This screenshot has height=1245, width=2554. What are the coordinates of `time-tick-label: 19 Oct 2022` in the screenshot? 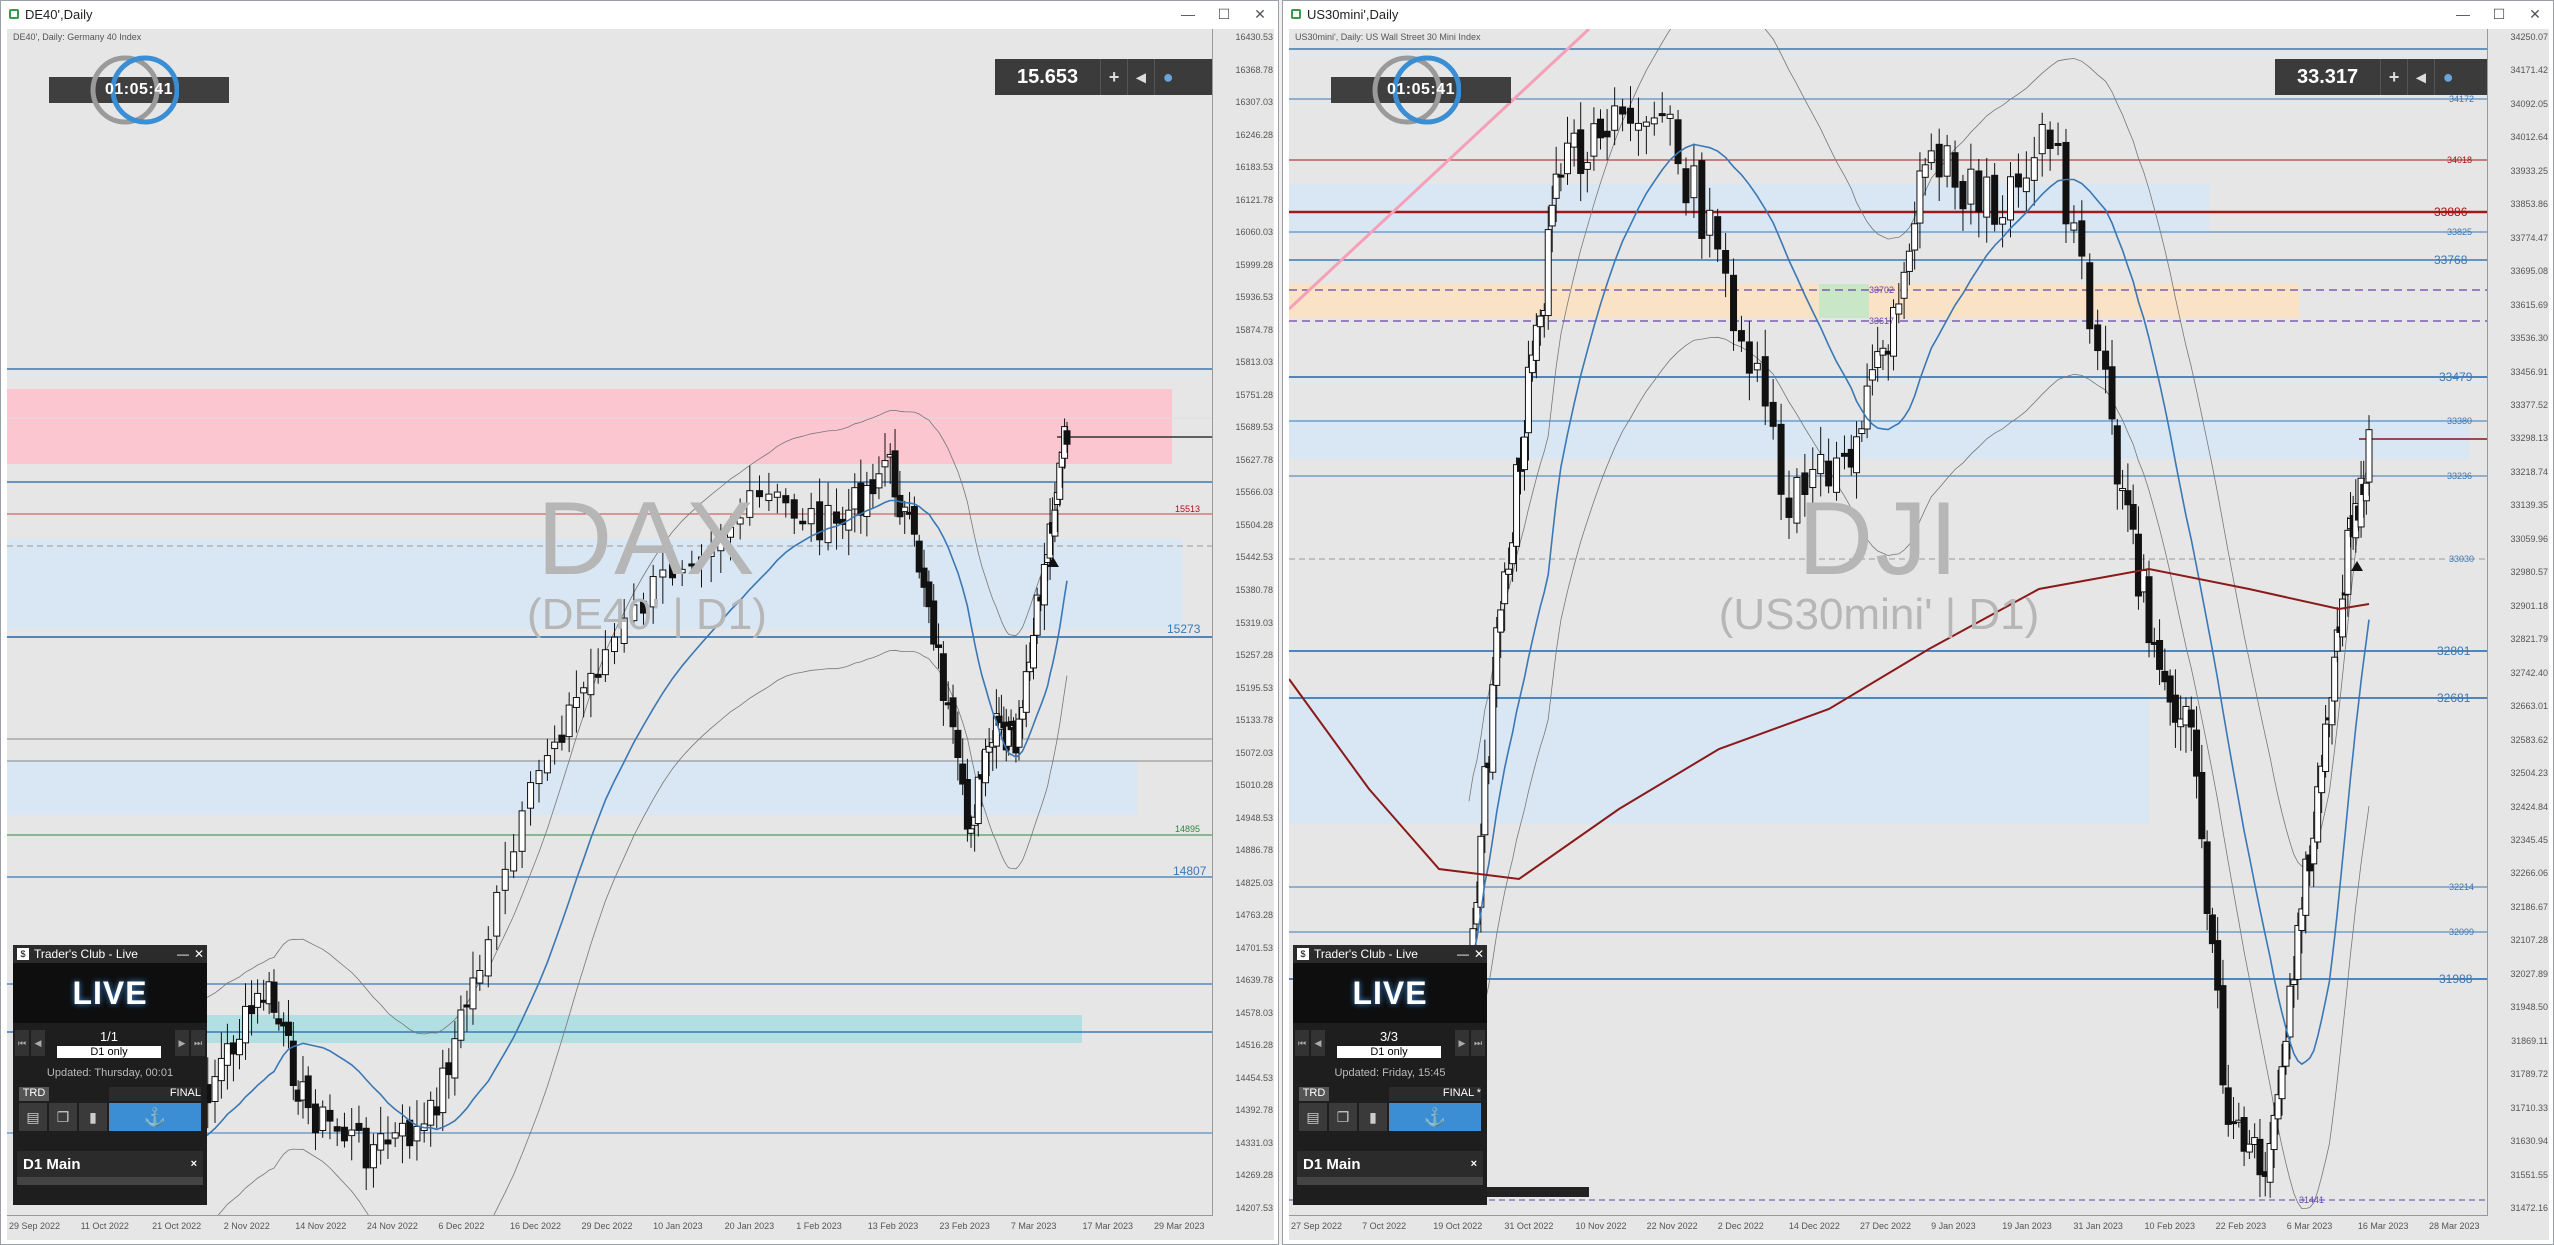 It's located at (1458, 1226).